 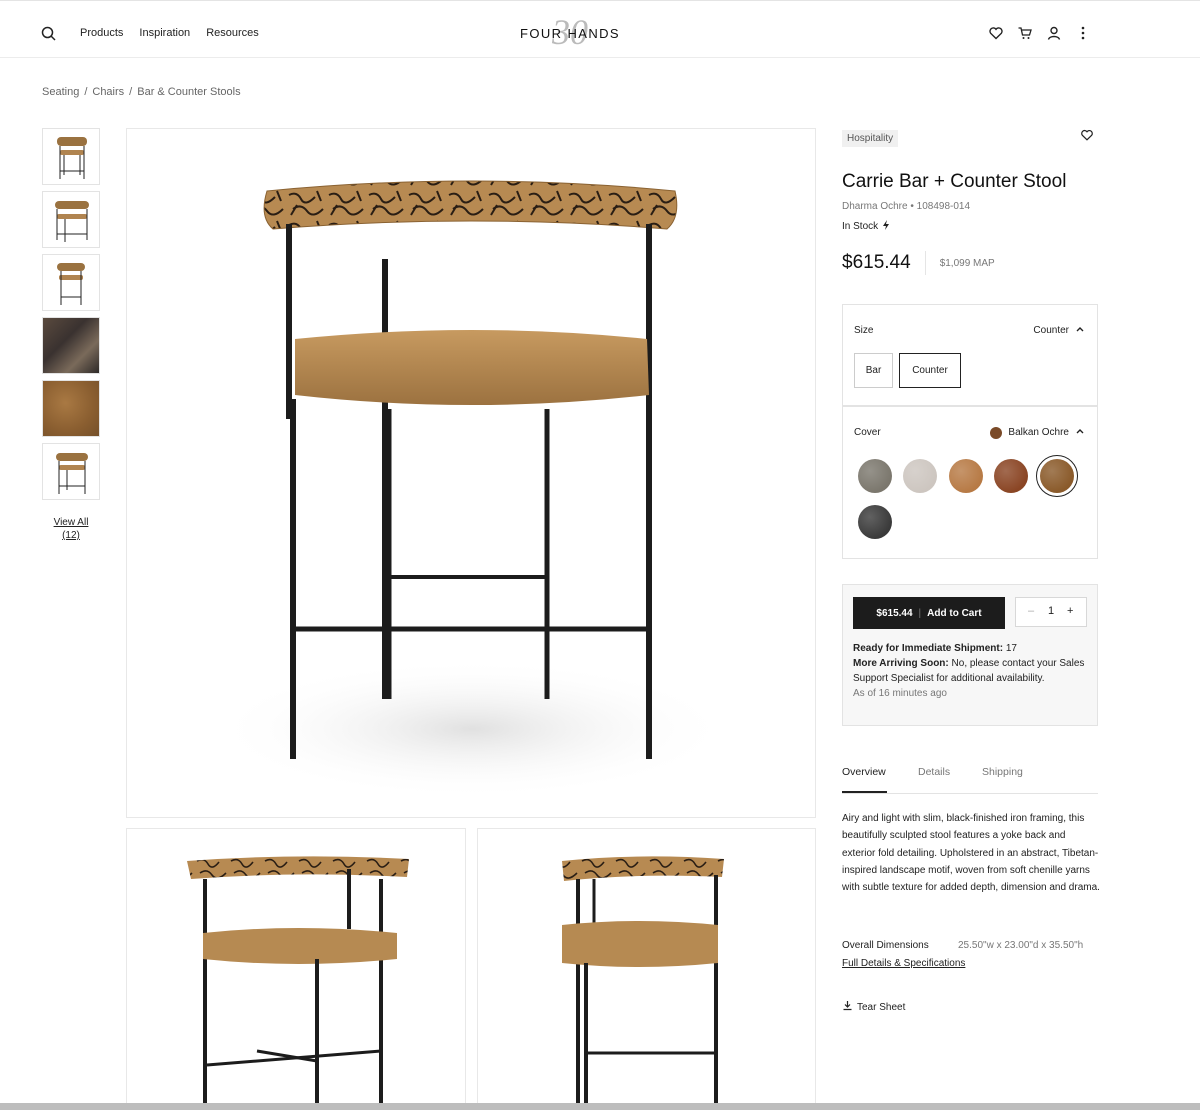 What do you see at coordinates (646, 969) in the screenshot?
I see `side-product-image` at bounding box center [646, 969].